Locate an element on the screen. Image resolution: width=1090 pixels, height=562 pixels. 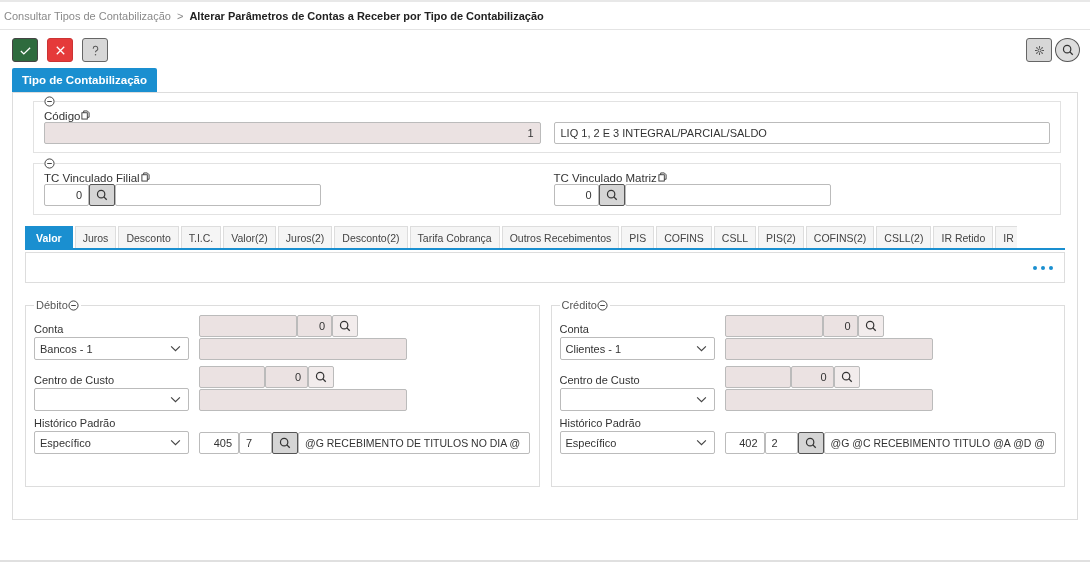
dropdown: Bancos - 1 is located at coordinates (111, 348).